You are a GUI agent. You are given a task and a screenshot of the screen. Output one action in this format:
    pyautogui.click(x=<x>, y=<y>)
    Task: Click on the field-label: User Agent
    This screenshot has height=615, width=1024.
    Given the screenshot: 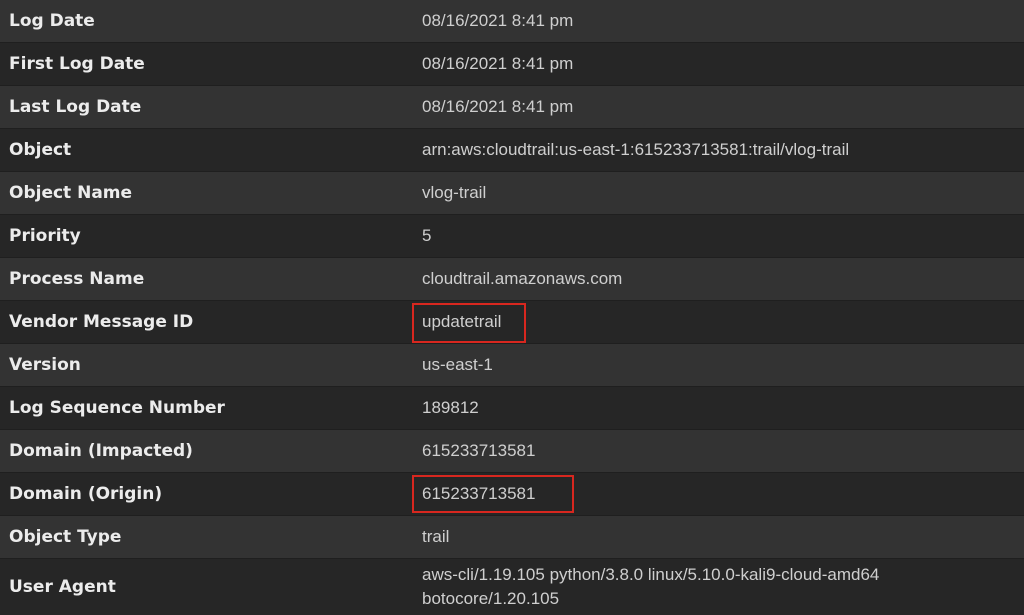 What is the action you would take?
    pyautogui.click(x=62, y=587)
    